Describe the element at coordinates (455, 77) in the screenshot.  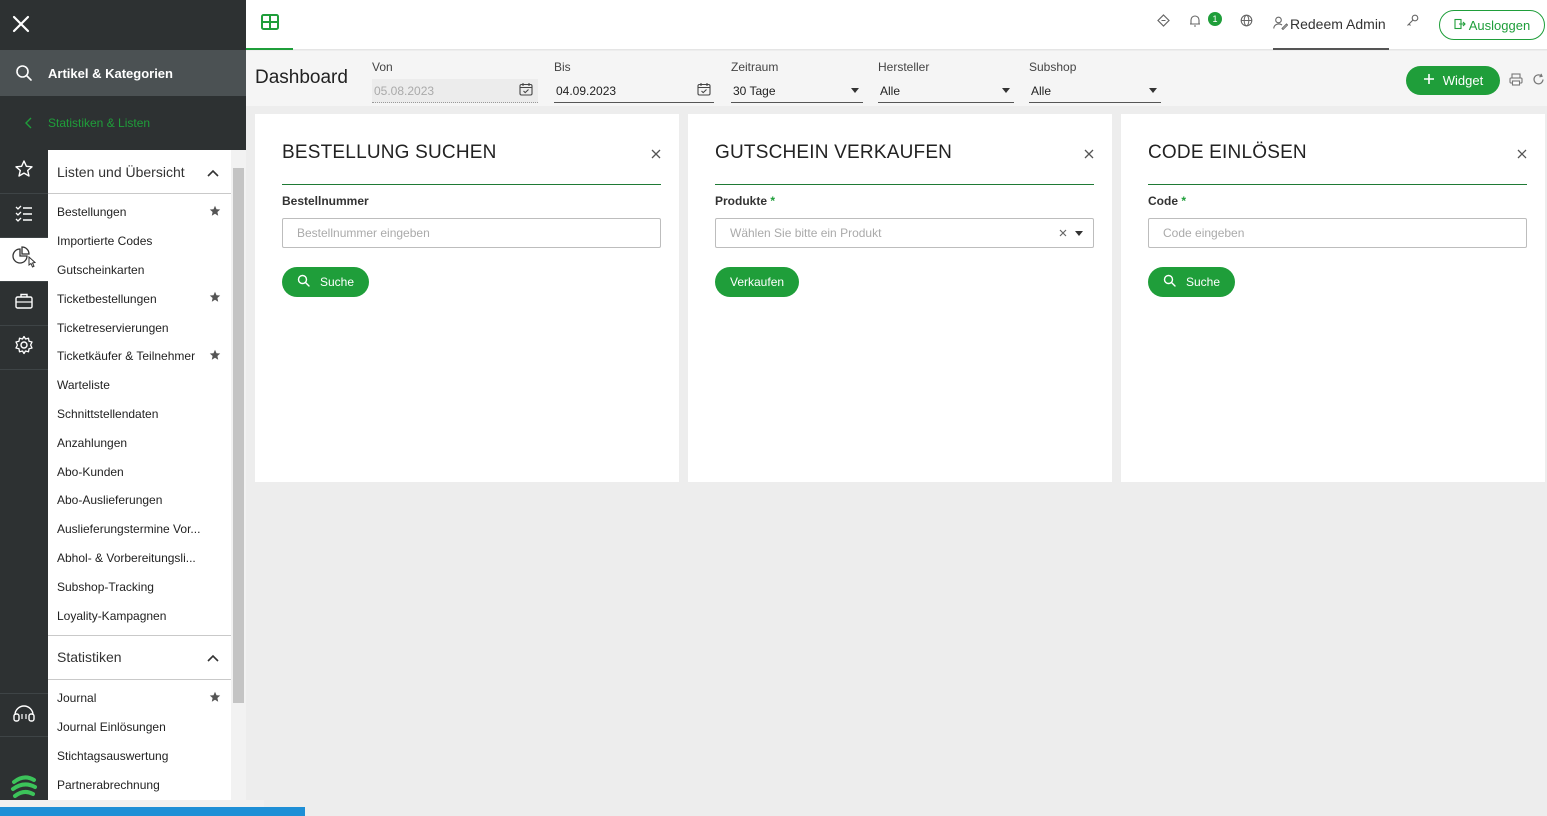
I see `von-filter: Von 05.08.2023` at that location.